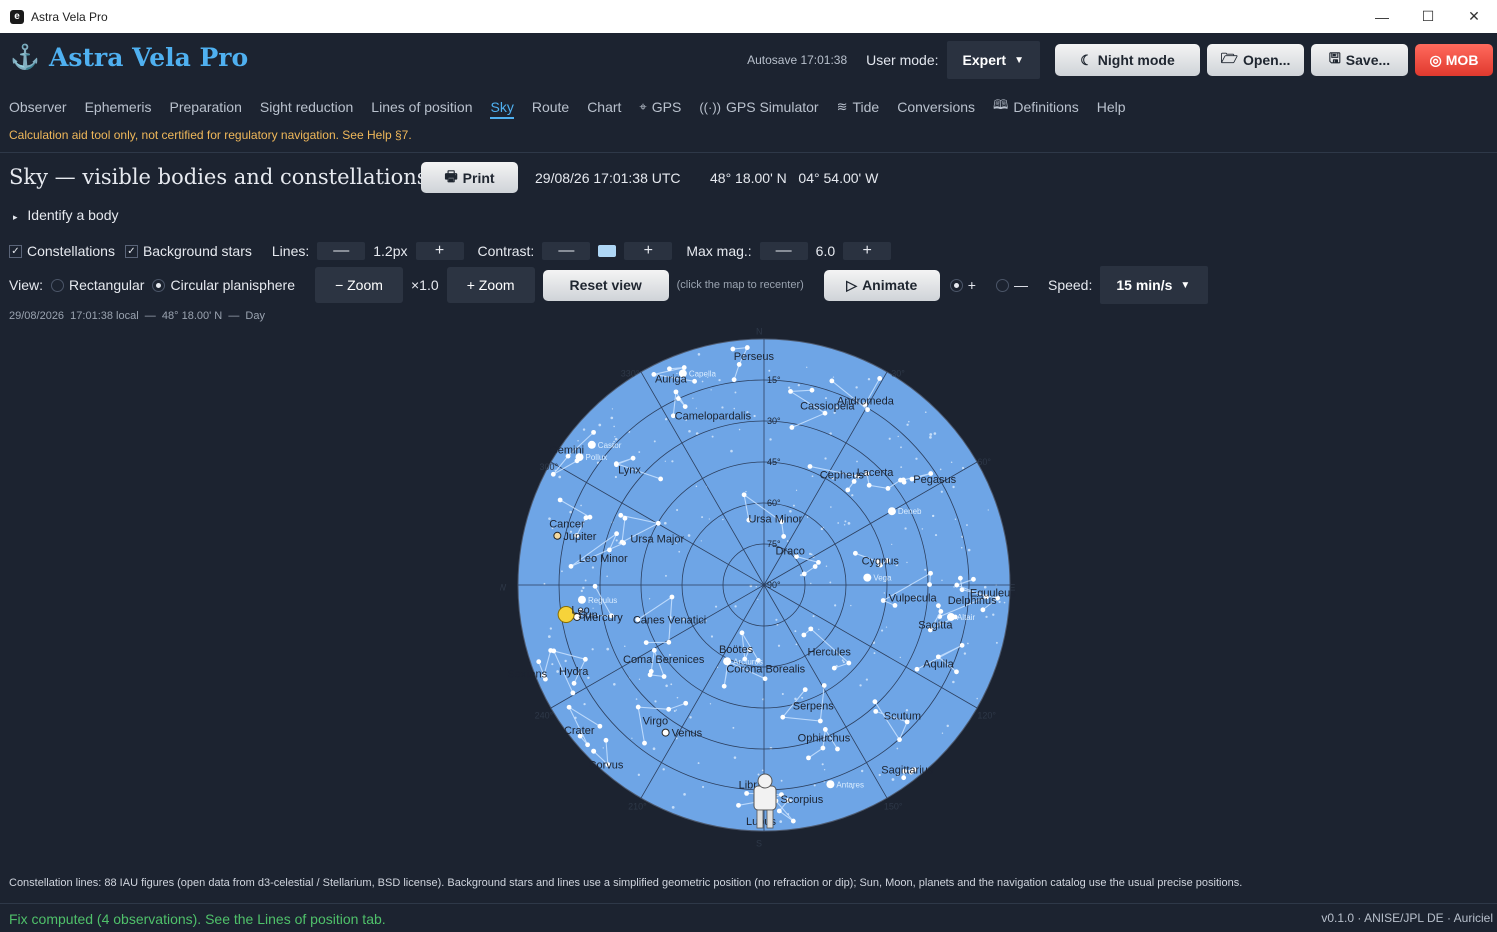 The image size is (1497, 932). Describe the element at coordinates (62, 251) in the screenshot. I see `constellations-checkbox: ✓ Constellations` at that location.